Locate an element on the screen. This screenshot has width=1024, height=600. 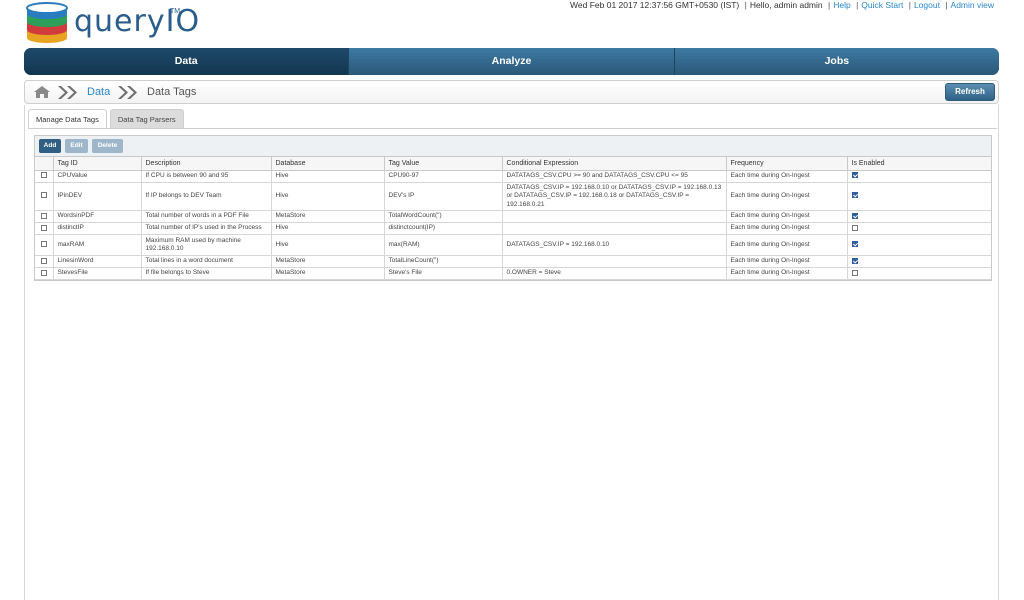
cell-tag-id: IPinDEV is located at coordinates (96, 196).